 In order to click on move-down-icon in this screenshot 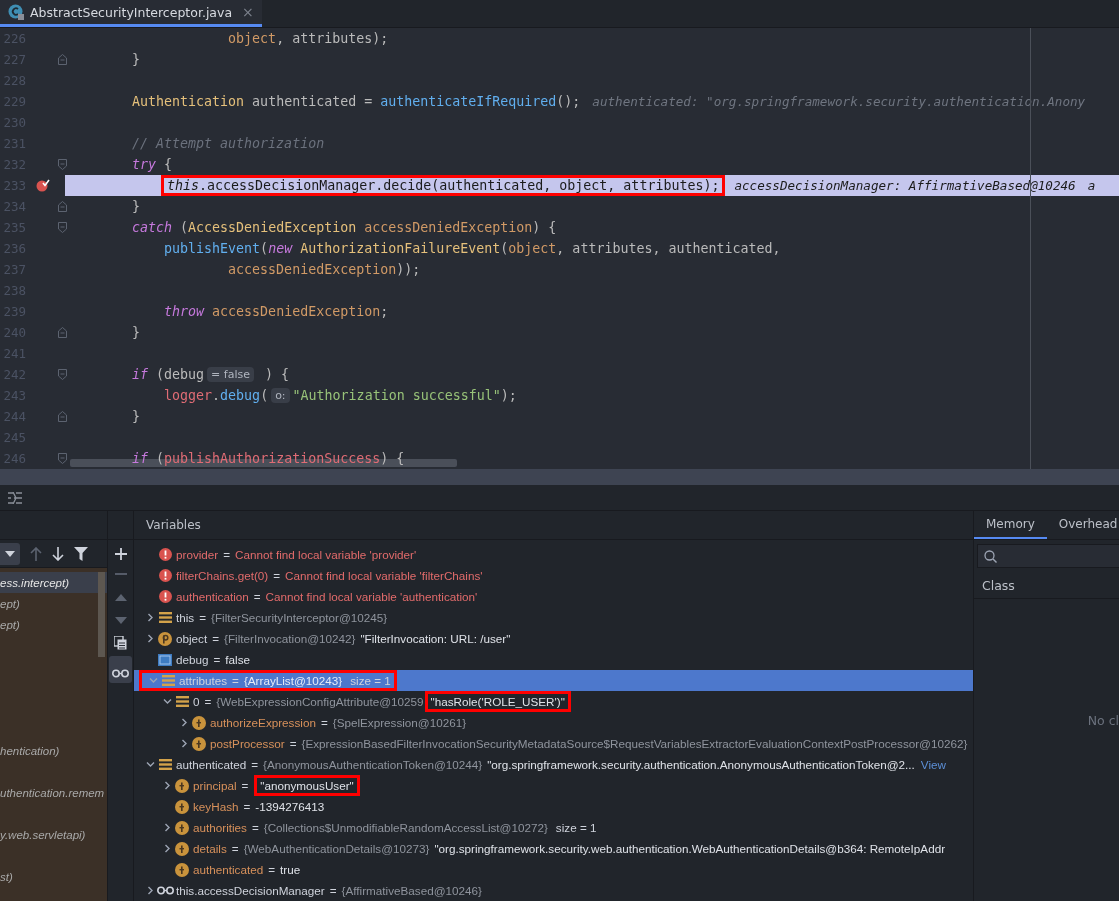, I will do `click(120, 620)`.